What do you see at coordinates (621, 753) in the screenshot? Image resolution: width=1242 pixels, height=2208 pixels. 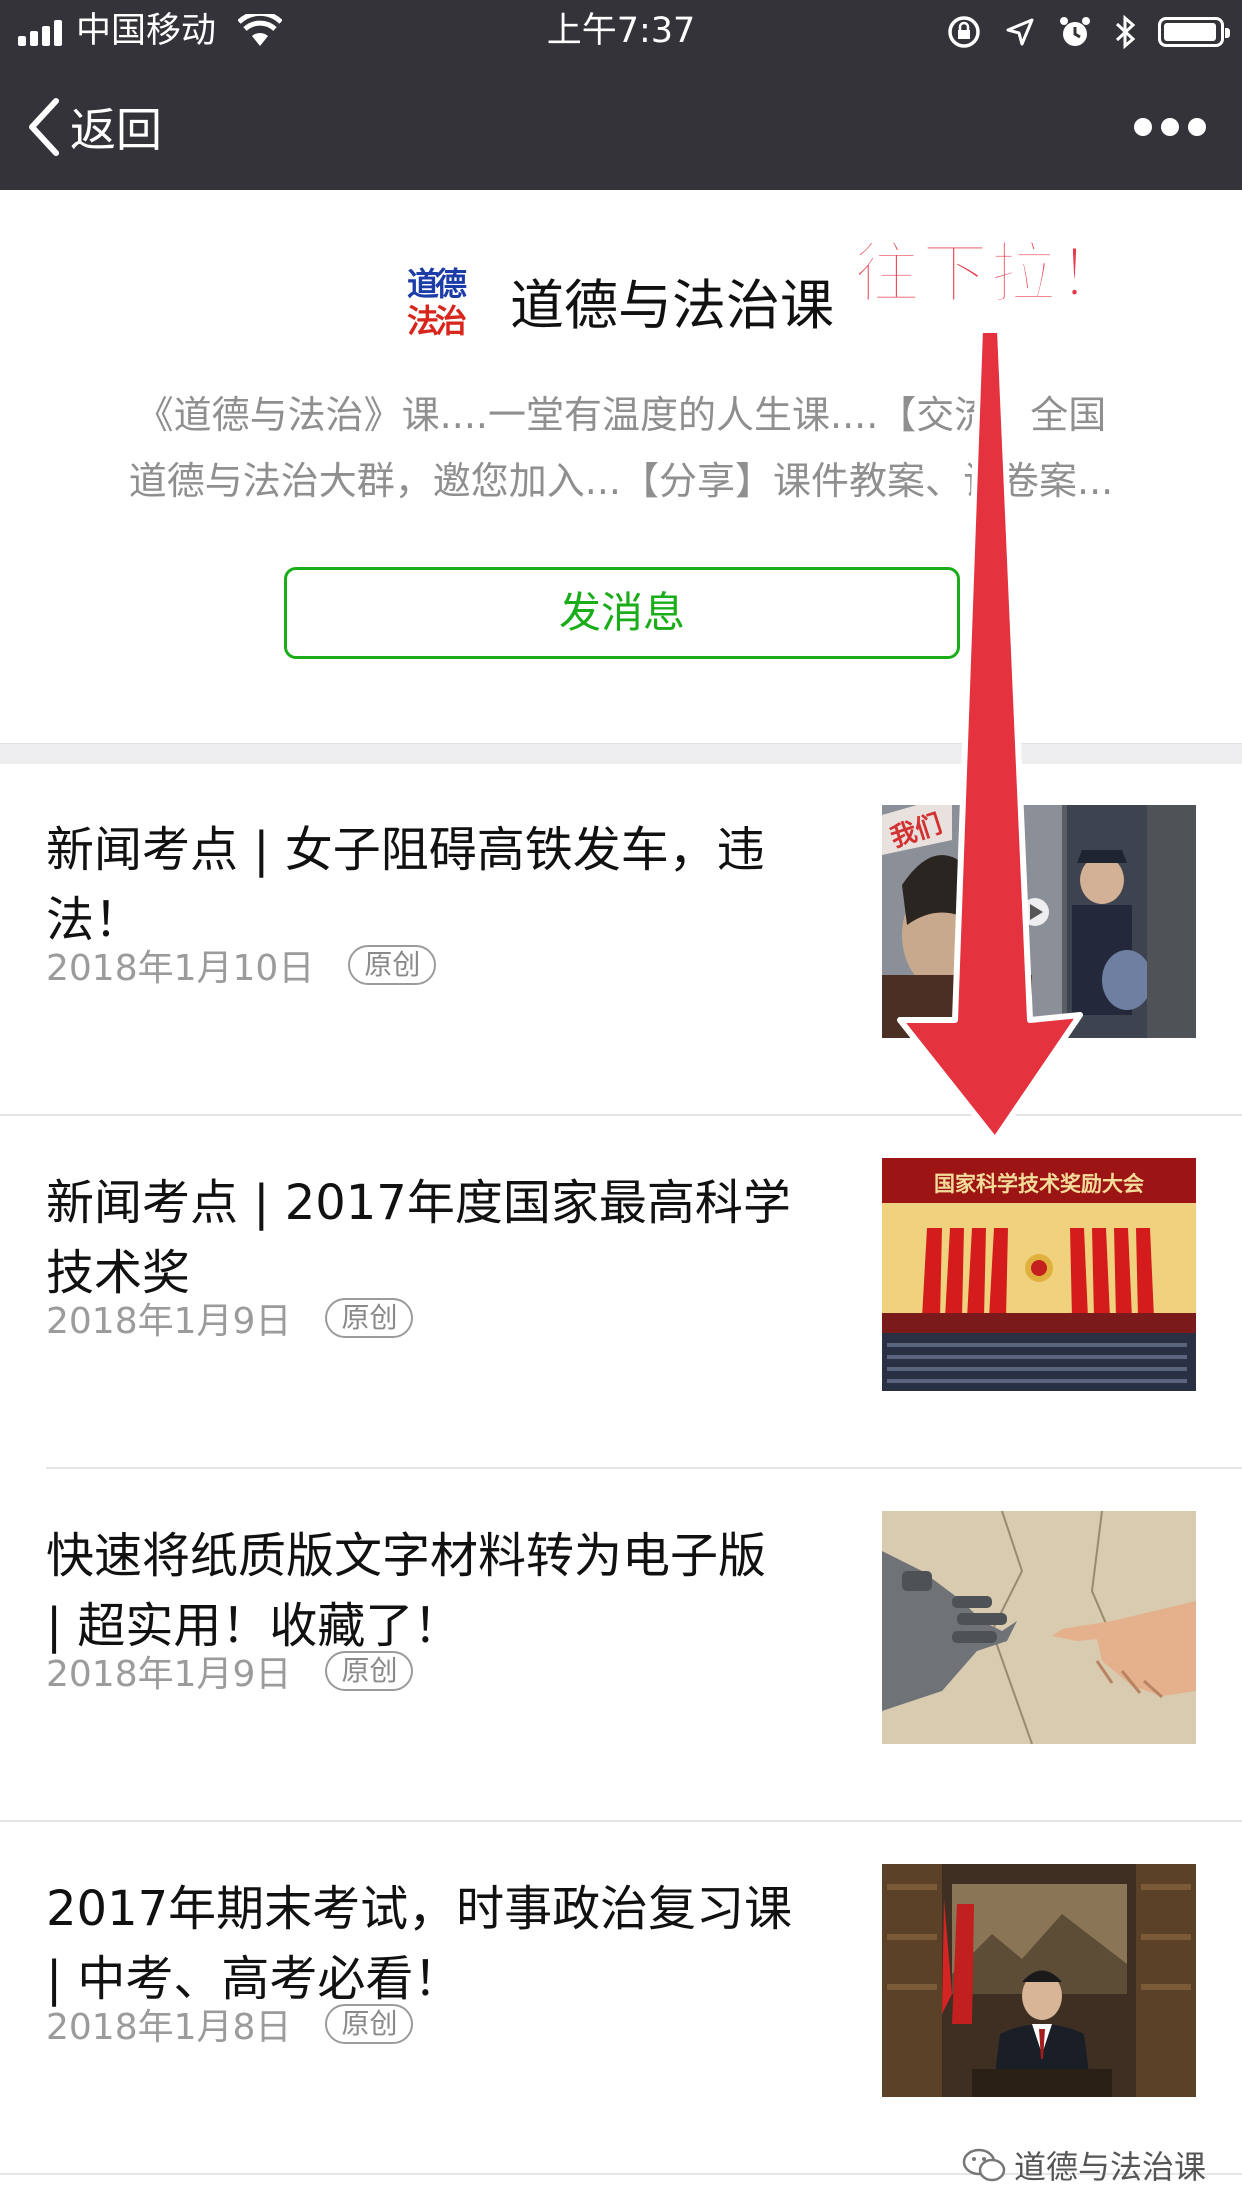 I see `section-divider` at bounding box center [621, 753].